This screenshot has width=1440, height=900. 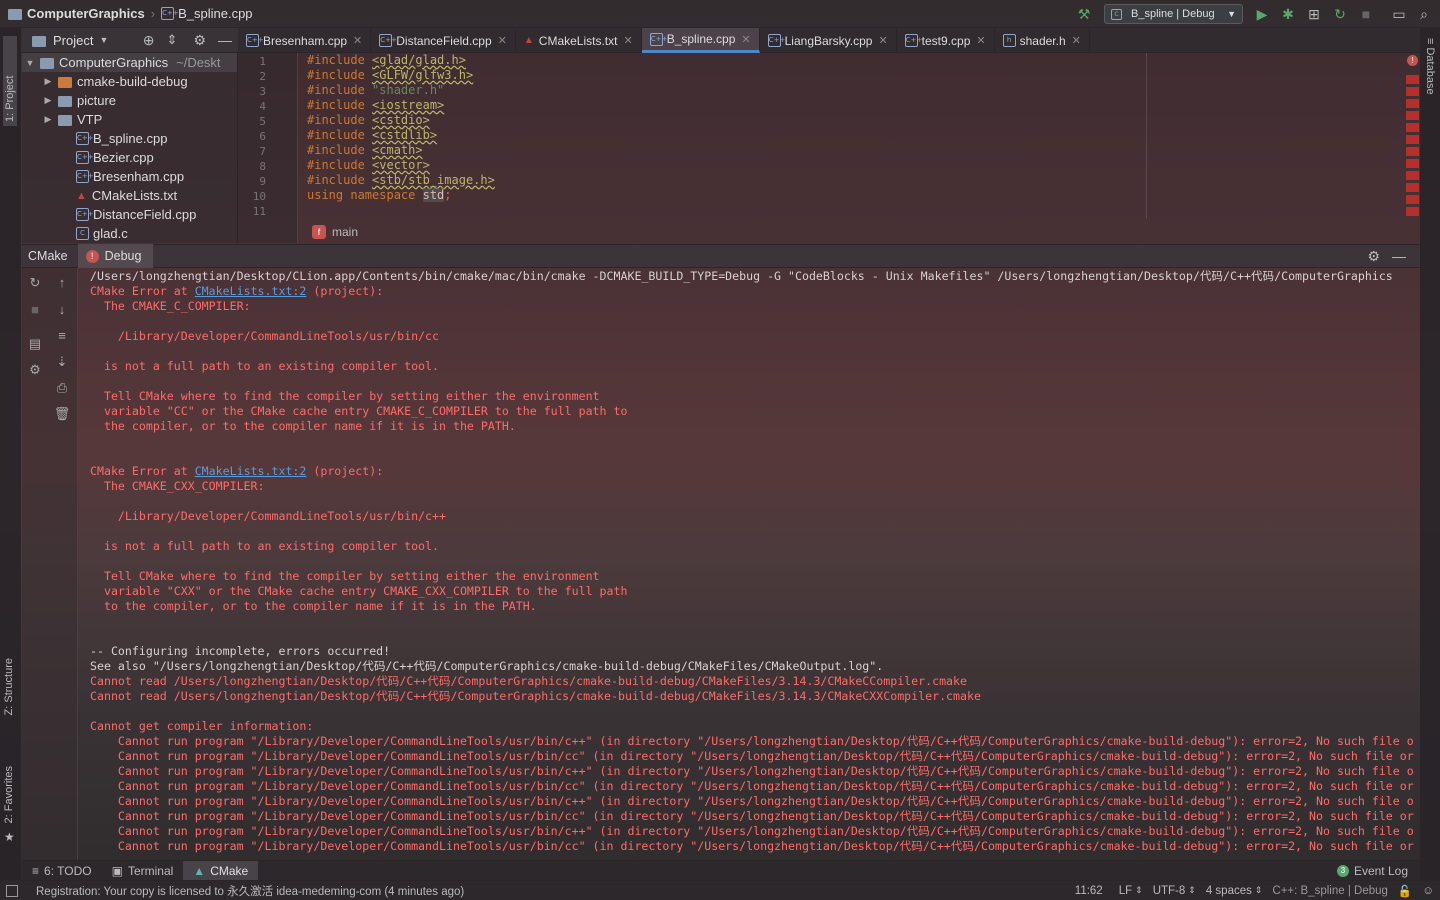 I want to click on lock-icon: 🔓, so click(x=1405, y=891).